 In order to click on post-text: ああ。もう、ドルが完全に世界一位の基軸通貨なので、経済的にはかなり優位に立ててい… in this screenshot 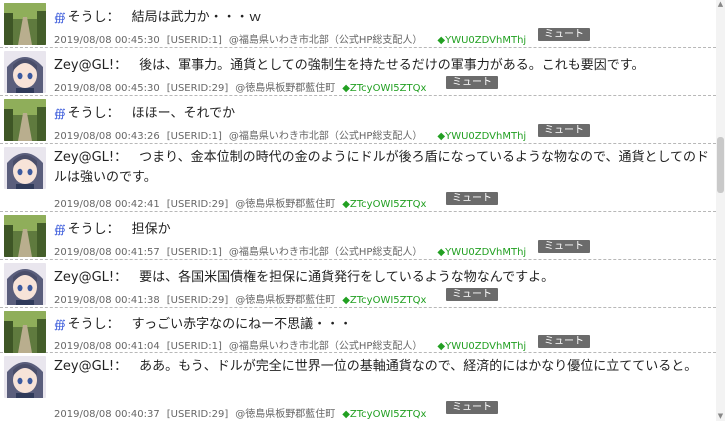, I will do `click(418, 366)`.